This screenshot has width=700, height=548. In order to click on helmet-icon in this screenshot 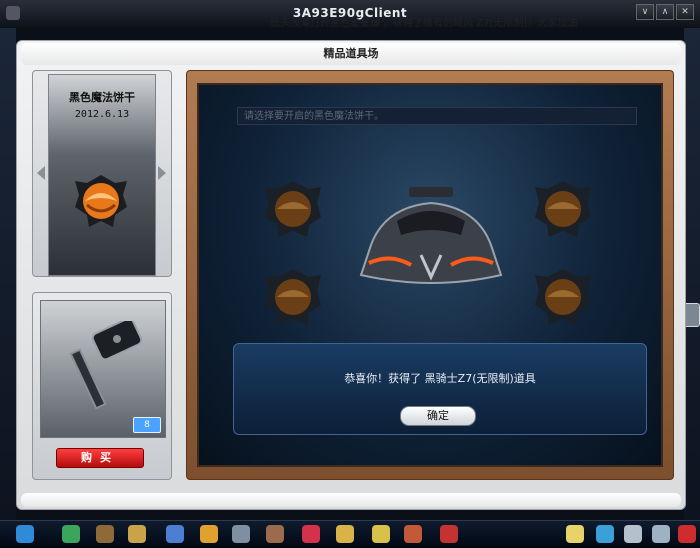, I will do `click(175, 534)`.